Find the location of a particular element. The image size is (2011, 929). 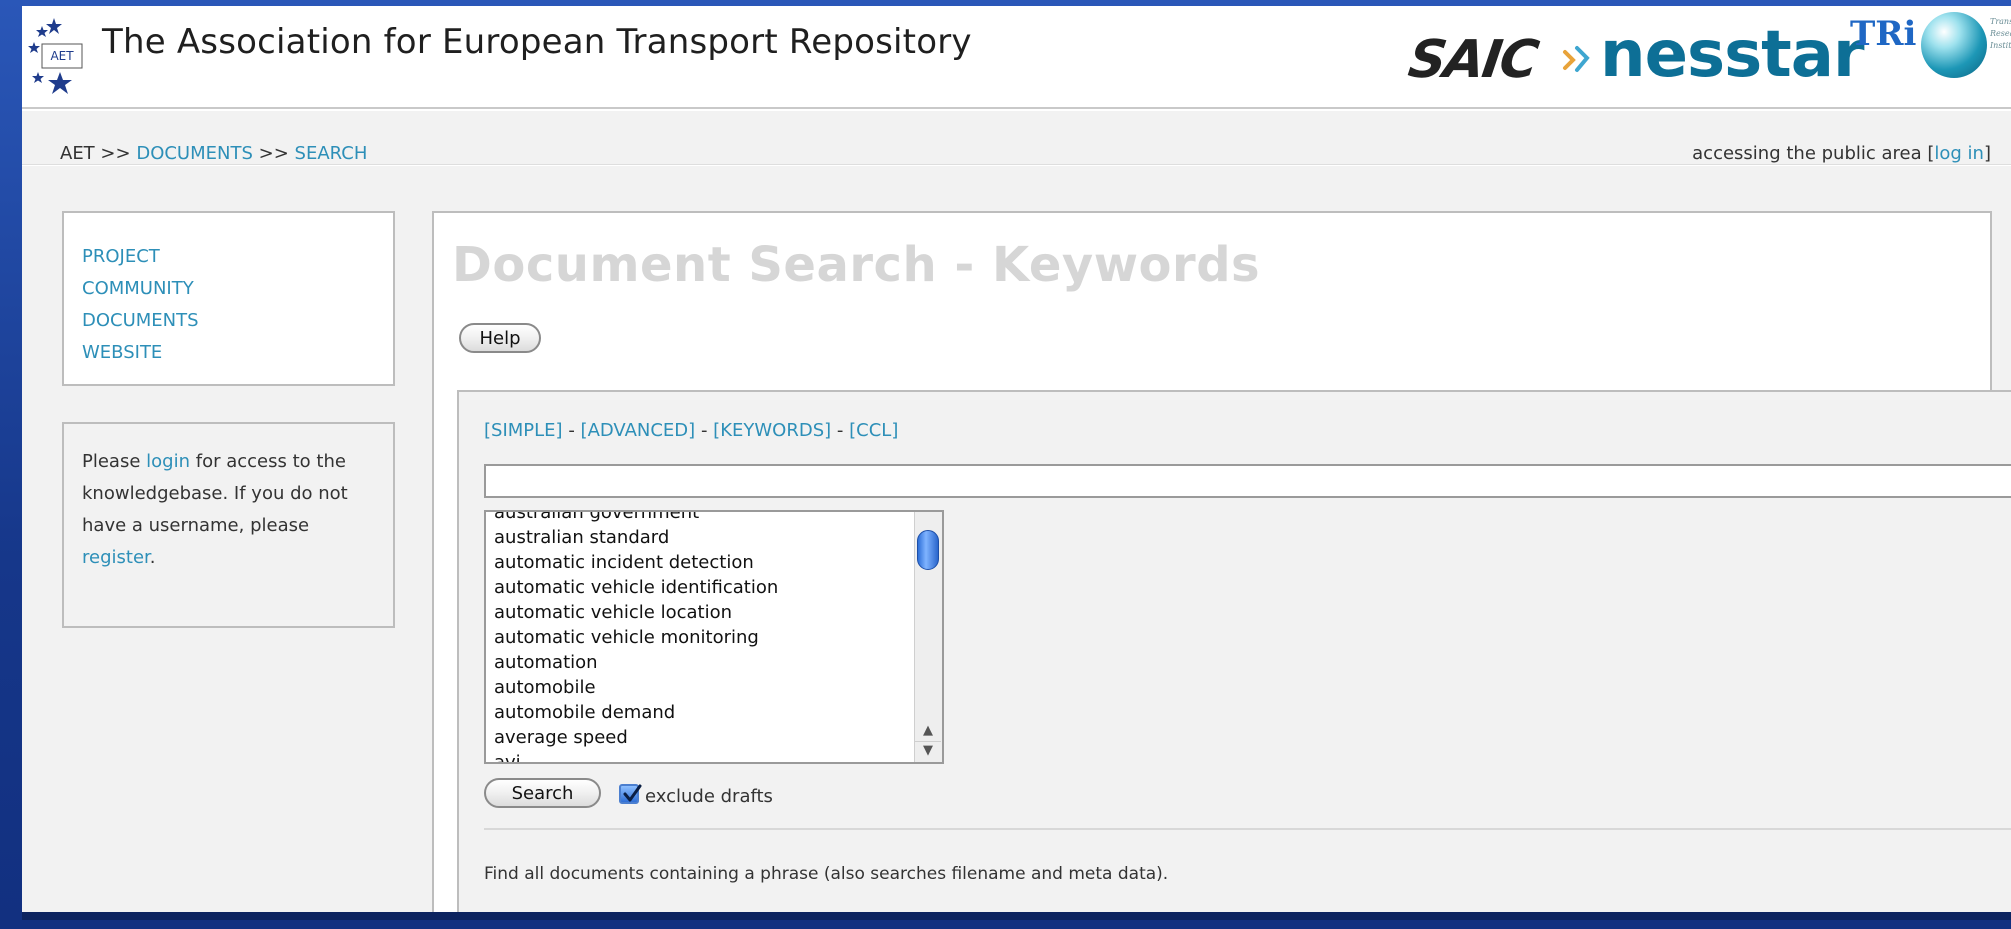

page-title: Document Search - Keywords is located at coordinates (856, 265).